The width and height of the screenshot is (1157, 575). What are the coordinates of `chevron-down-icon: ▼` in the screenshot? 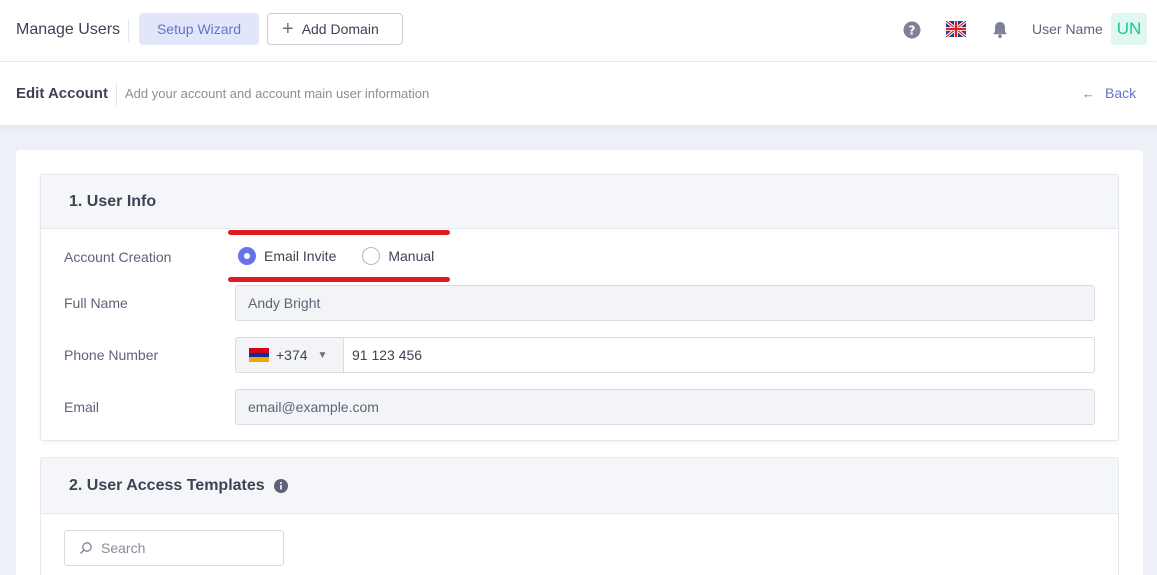 It's located at (322, 355).